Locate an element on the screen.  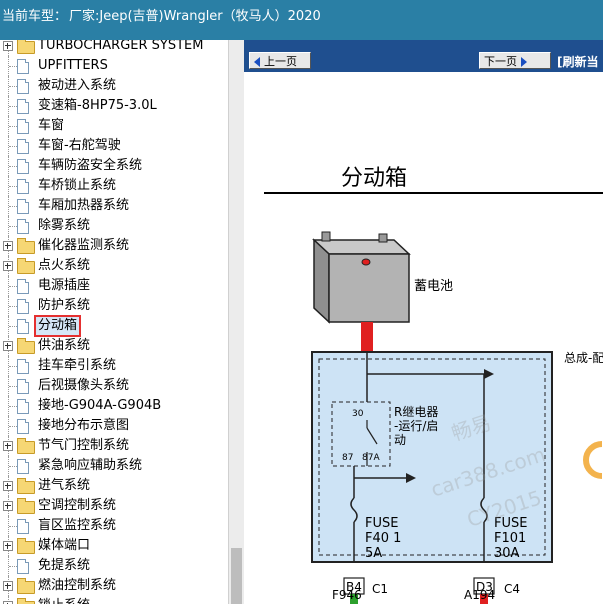
tree-doc-item: 挂车牵引系统 is located at coordinates (114, 366).